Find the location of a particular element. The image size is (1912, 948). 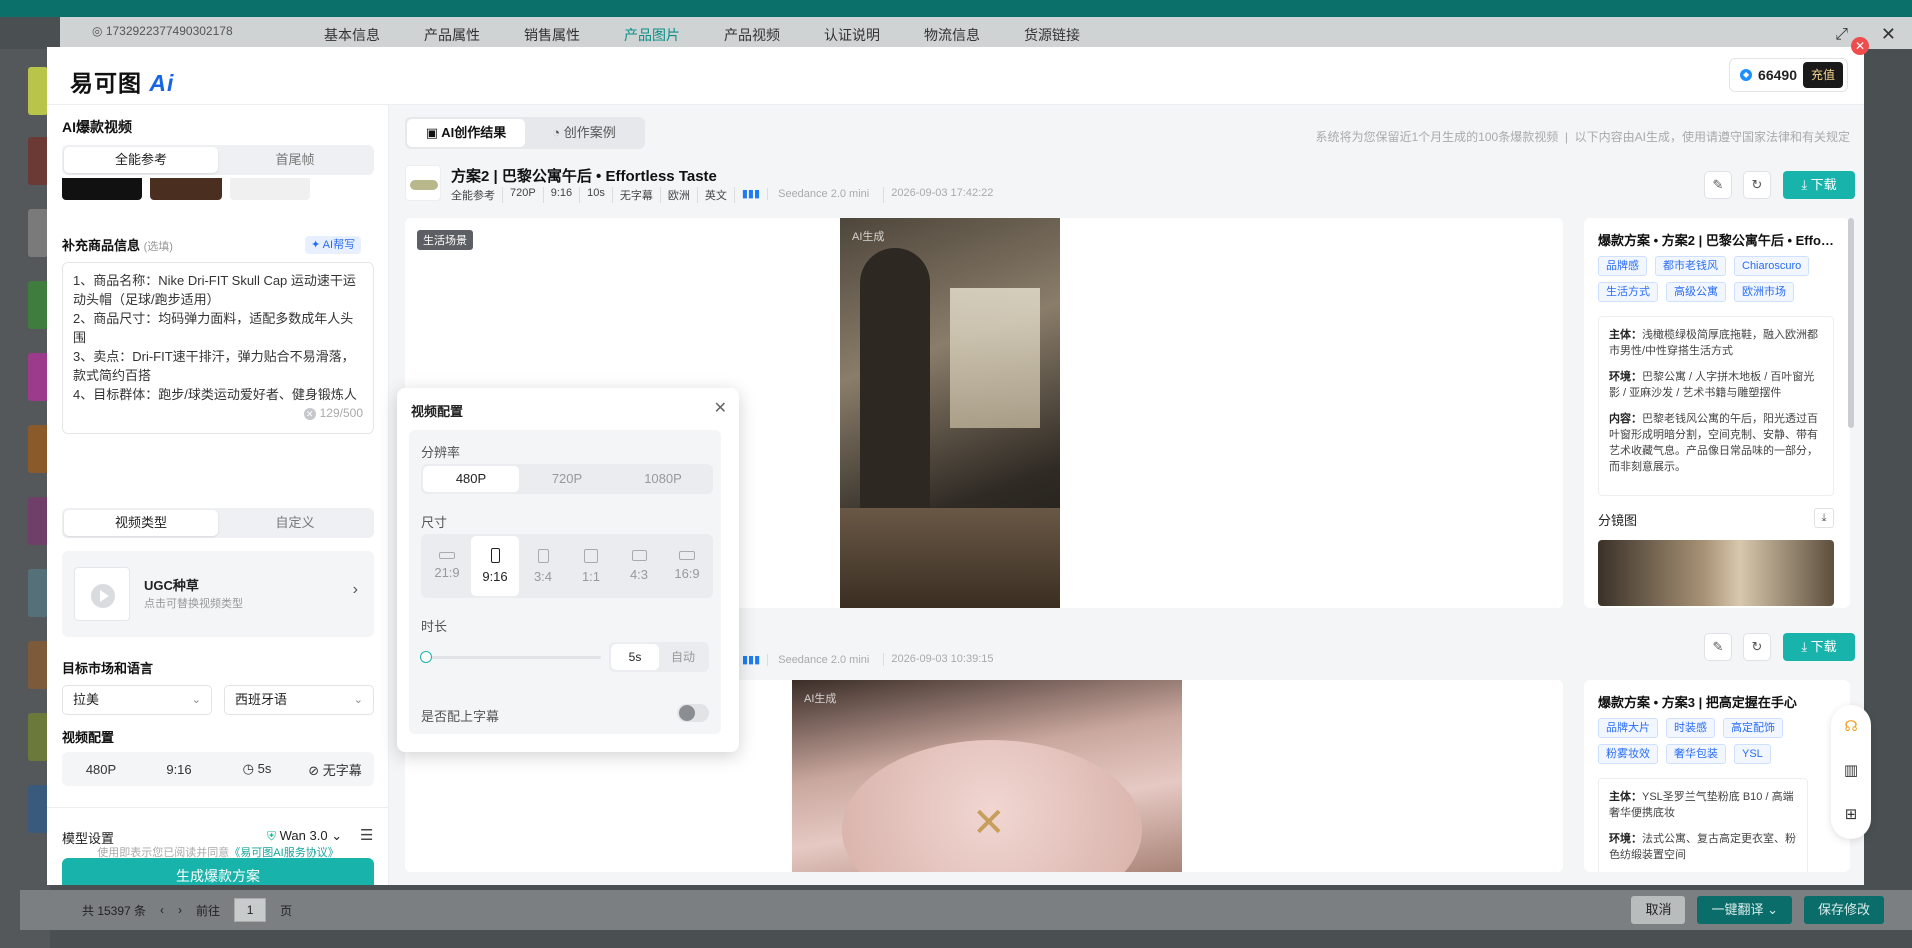

page-input: 1 is located at coordinates (250, 910).